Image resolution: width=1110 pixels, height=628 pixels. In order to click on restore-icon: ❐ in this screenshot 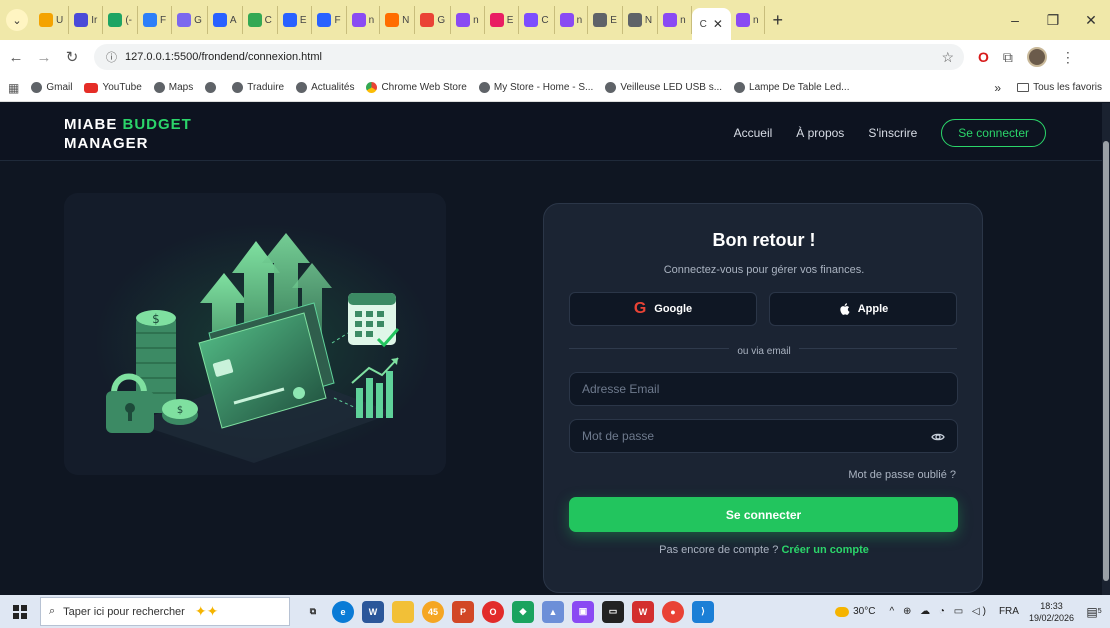, I will do `click(1053, 20)`.